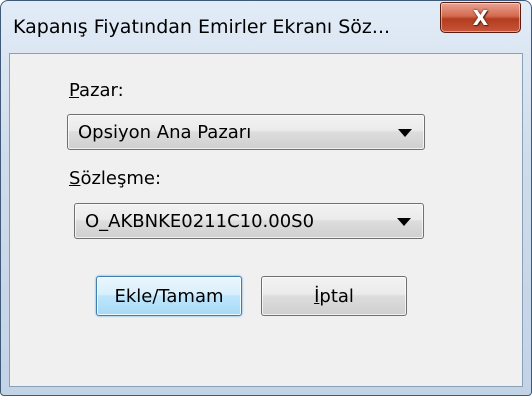 This screenshot has height=396, width=532. Describe the element at coordinates (101, 90) in the screenshot. I see `market-label-text: azar:` at that location.